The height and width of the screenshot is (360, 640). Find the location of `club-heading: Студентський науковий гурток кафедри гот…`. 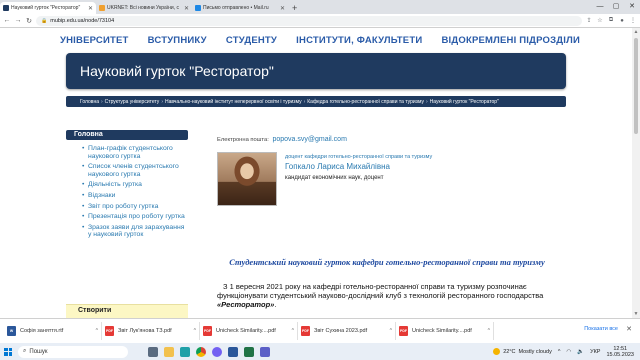

club-heading: Студентський науковий гурток кафедри гот… is located at coordinates (387, 262).